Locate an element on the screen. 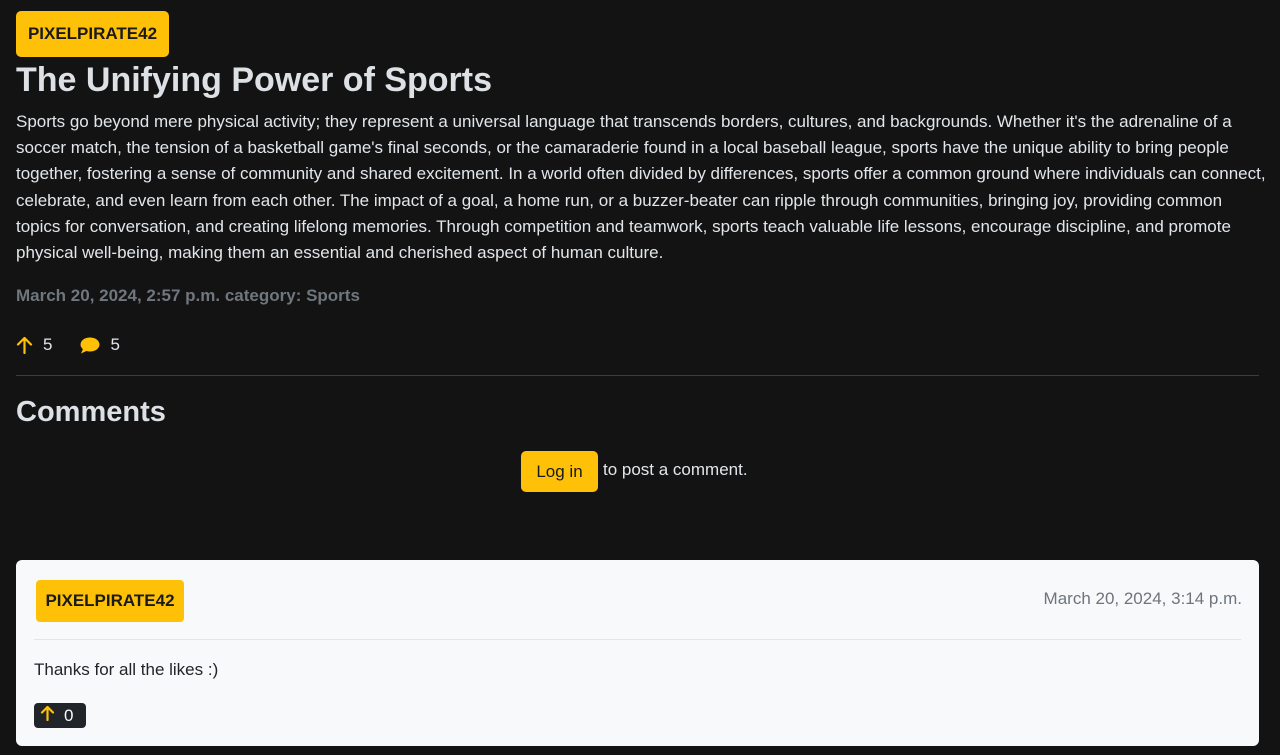 The width and height of the screenshot is (1280, 755). section-divider is located at coordinates (637, 375).